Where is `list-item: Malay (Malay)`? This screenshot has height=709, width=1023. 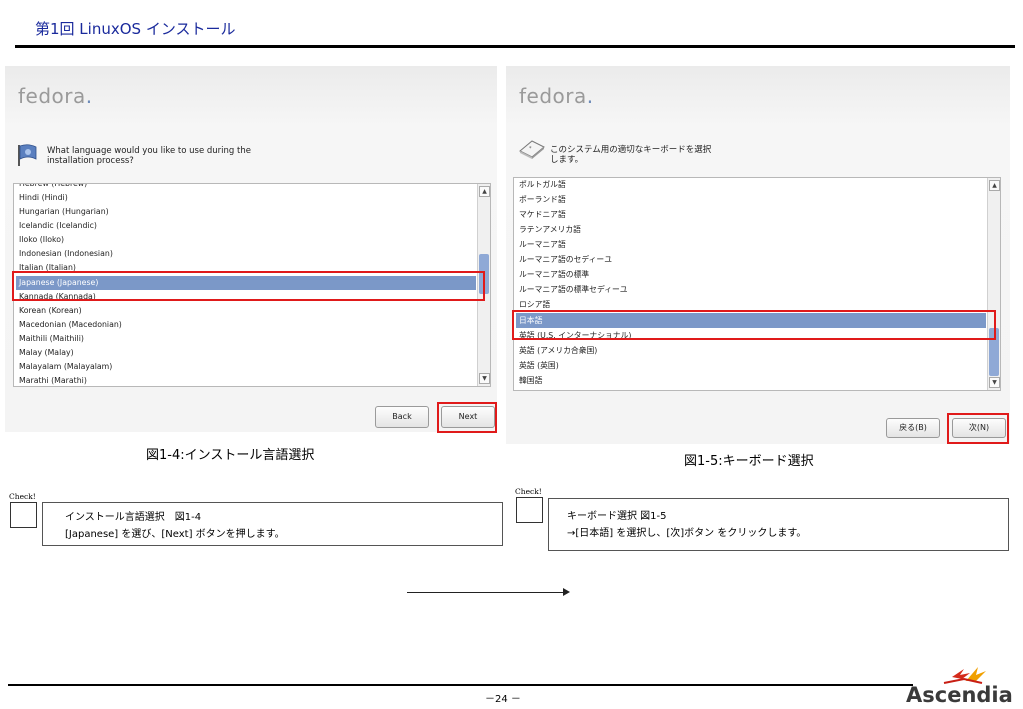 list-item: Malay (Malay) is located at coordinates (246, 353).